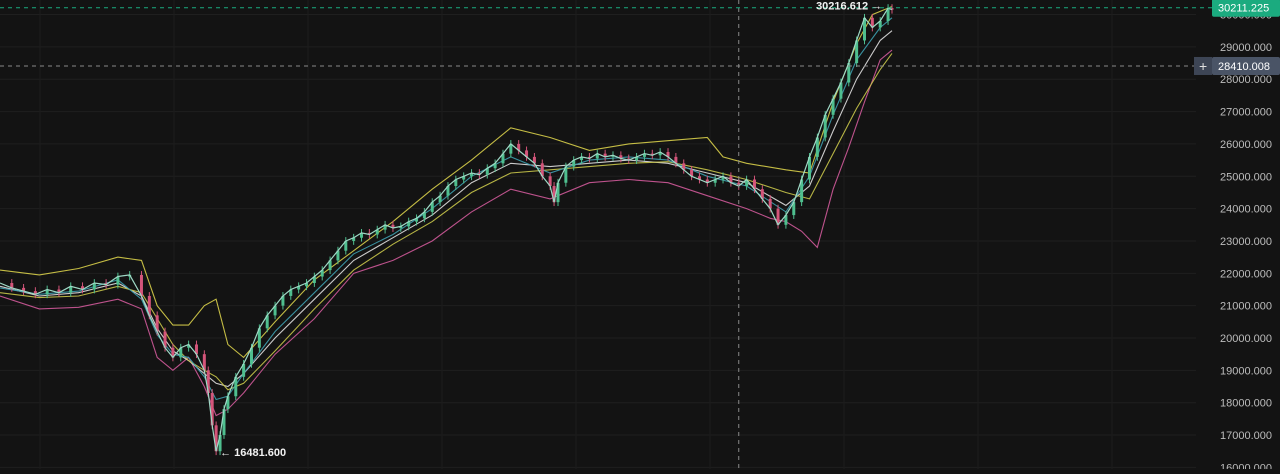 This screenshot has width=1280, height=474. Describe the element at coordinates (1246, 371) in the screenshot. I see `y-tick-label: 19000.000` at that location.